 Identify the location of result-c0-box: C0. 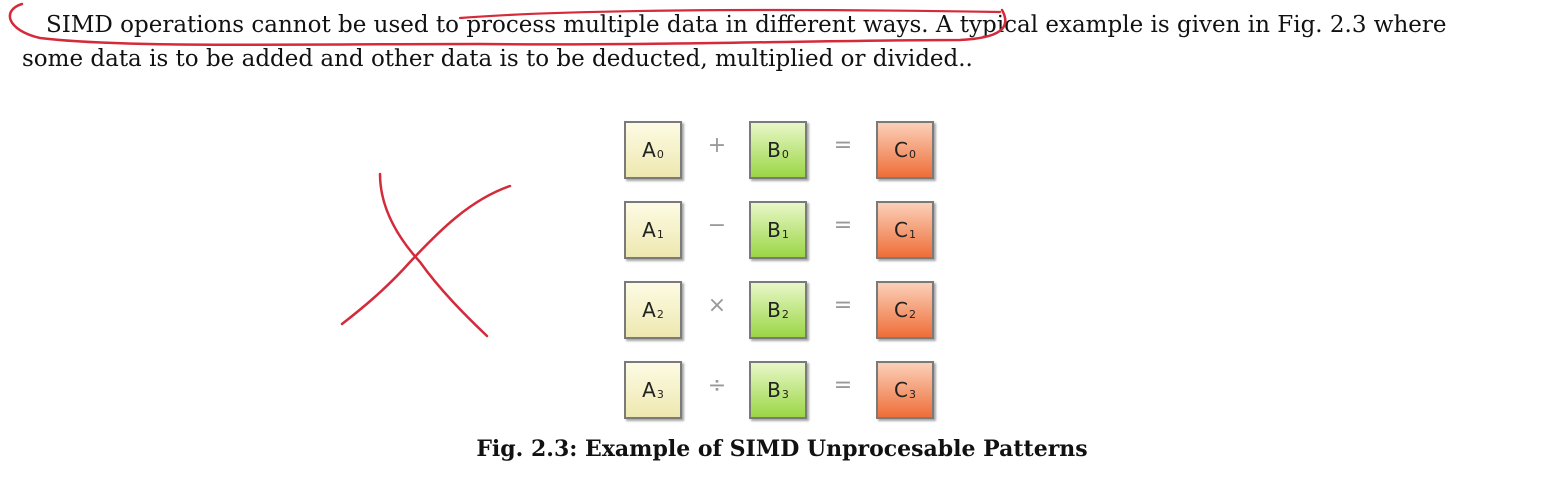
(905, 150).